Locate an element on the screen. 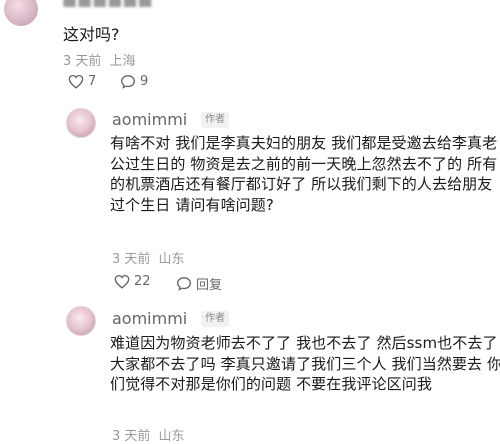 The height and width of the screenshot is (444, 500). avatar is located at coordinates (21, 13).